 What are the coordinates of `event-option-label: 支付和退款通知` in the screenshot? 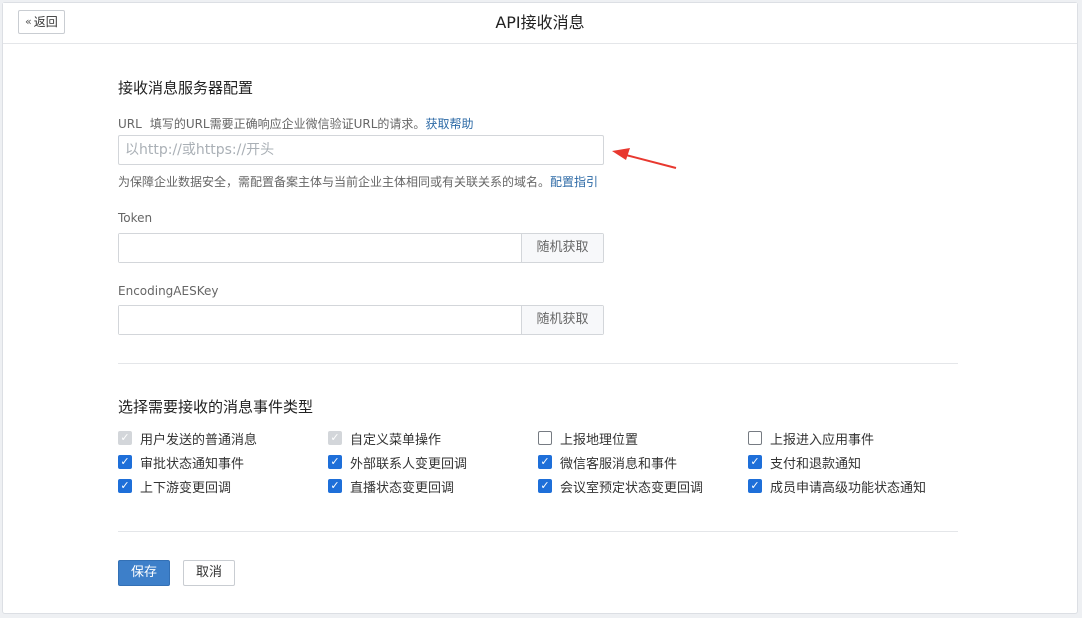 It's located at (816, 464).